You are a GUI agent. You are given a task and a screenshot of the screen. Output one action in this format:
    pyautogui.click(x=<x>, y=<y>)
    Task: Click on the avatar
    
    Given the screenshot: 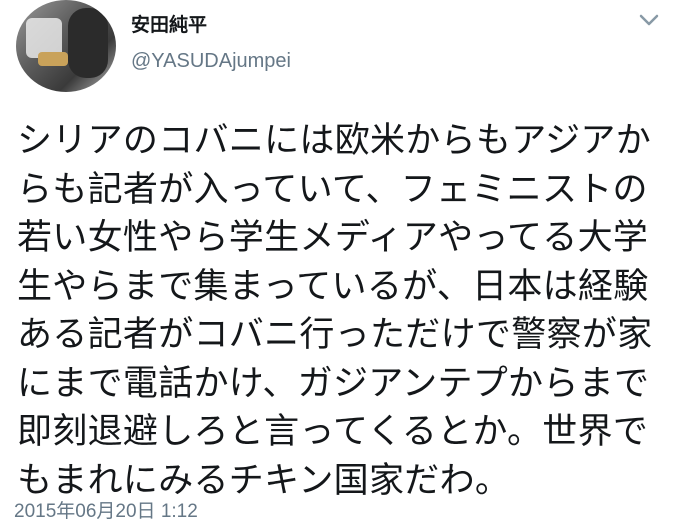 What is the action you would take?
    pyautogui.click(x=66, y=46)
    